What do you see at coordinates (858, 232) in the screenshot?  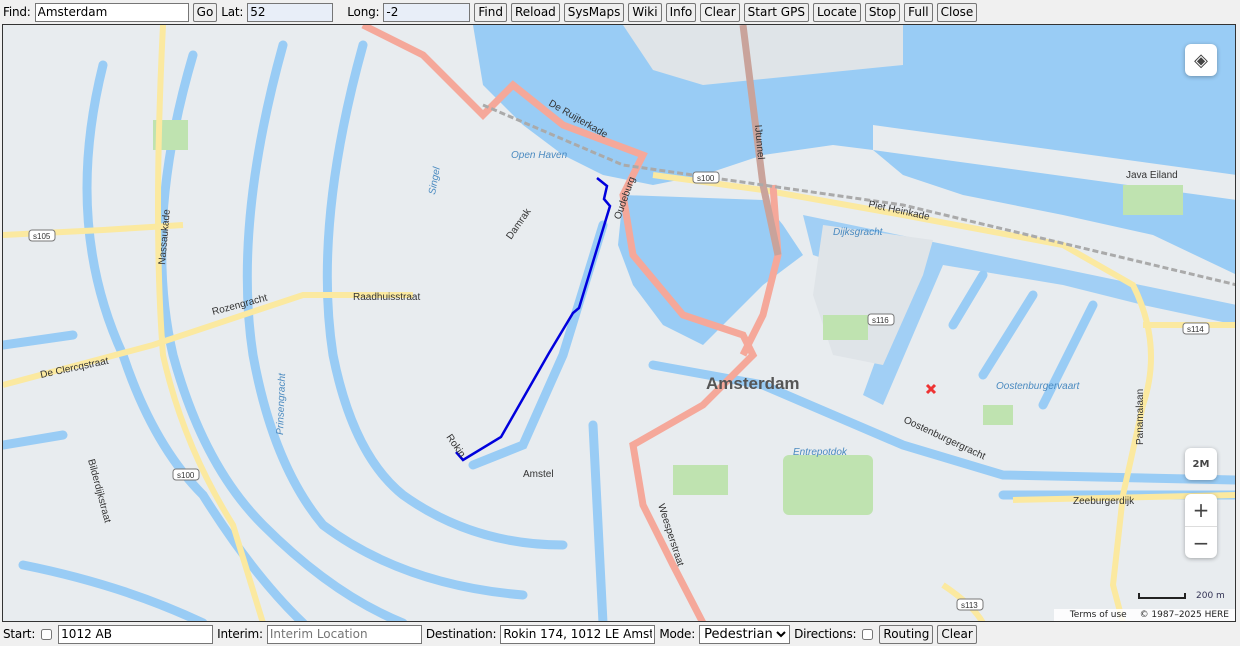 I see `map-label: Dijksgracht` at bounding box center [858, 232].